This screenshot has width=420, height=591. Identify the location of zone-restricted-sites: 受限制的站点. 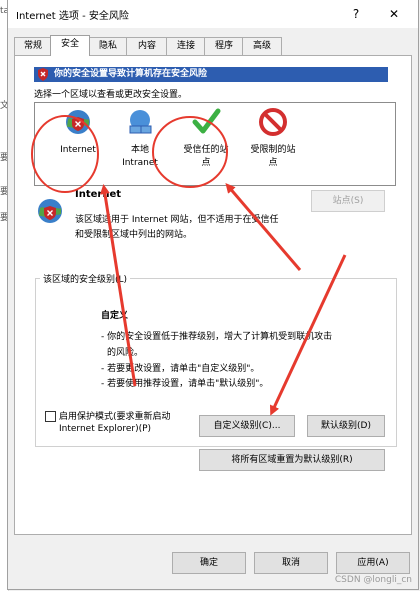
(273, 138).